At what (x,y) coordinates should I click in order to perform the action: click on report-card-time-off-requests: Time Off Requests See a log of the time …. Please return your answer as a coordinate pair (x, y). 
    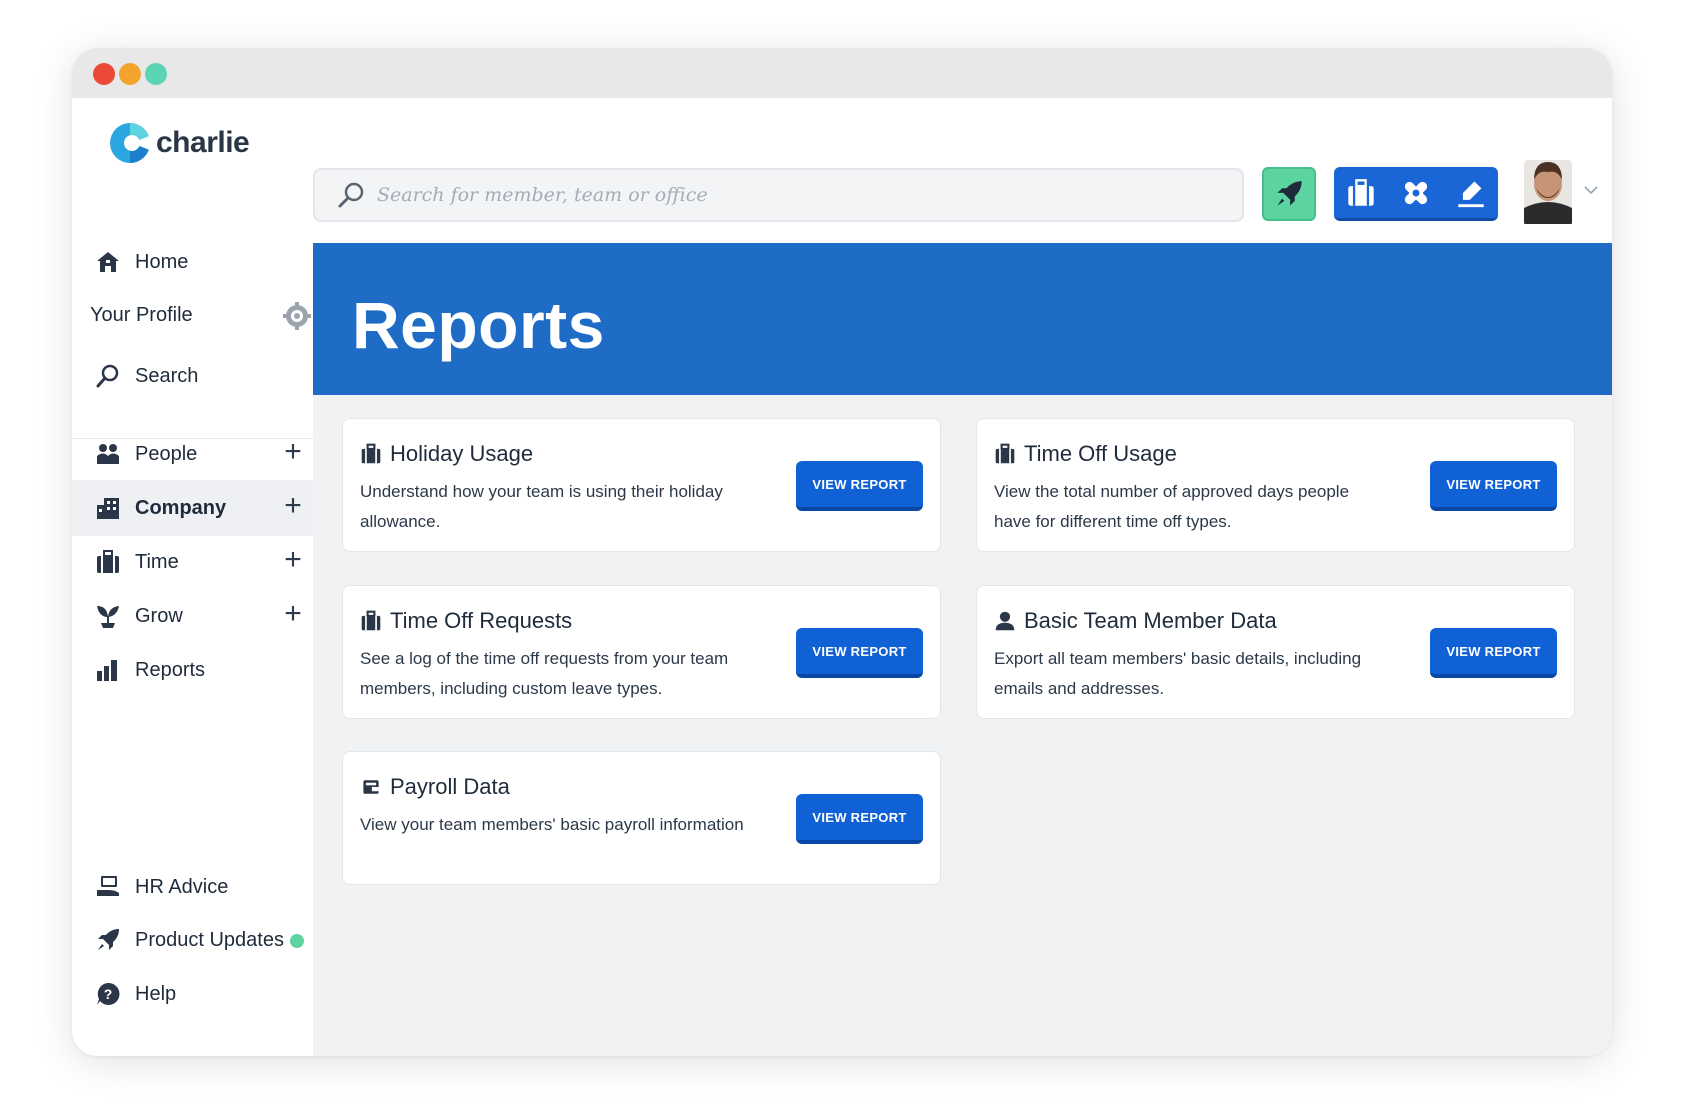
    Looking at the image, I should click on (641, 652).